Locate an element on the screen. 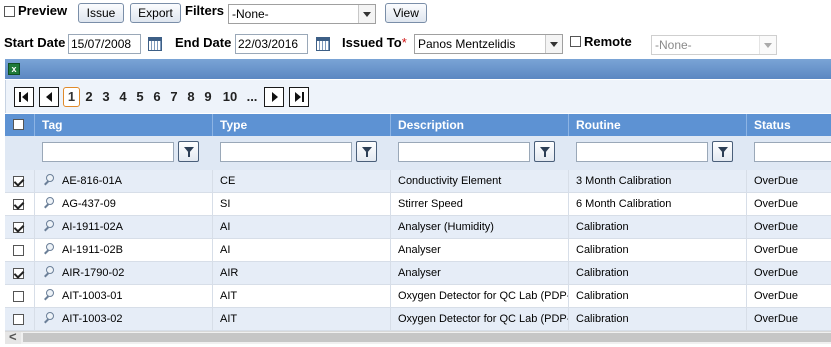 Image resolution: width=831 pixels, height=347 pixels. pager-page-6: 6 is located at coordinates (157, 97).